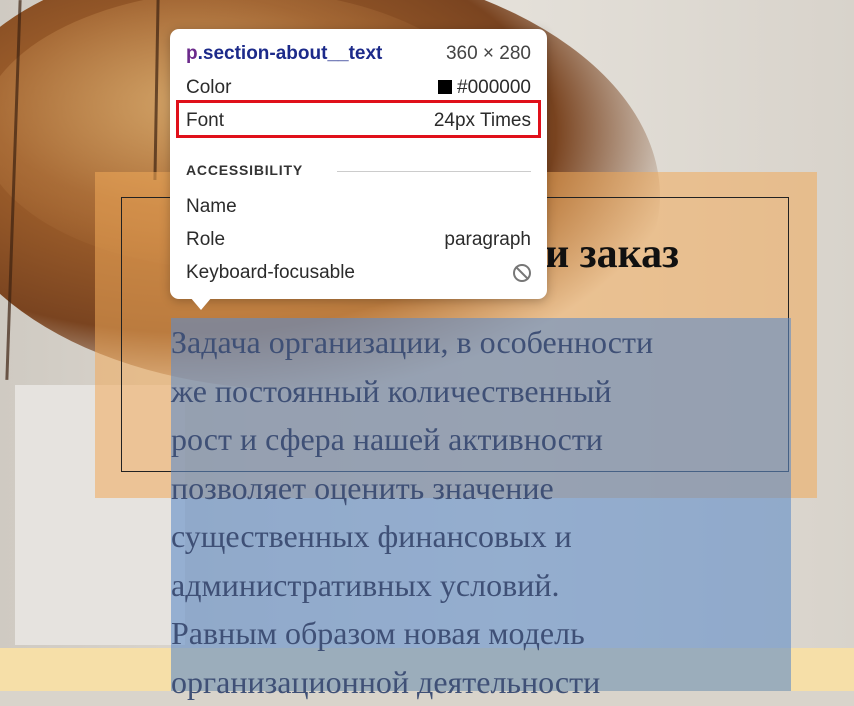 This screenshot has height=706, width=854. I want to click on font-value: 24px Times, so click(482, 121).